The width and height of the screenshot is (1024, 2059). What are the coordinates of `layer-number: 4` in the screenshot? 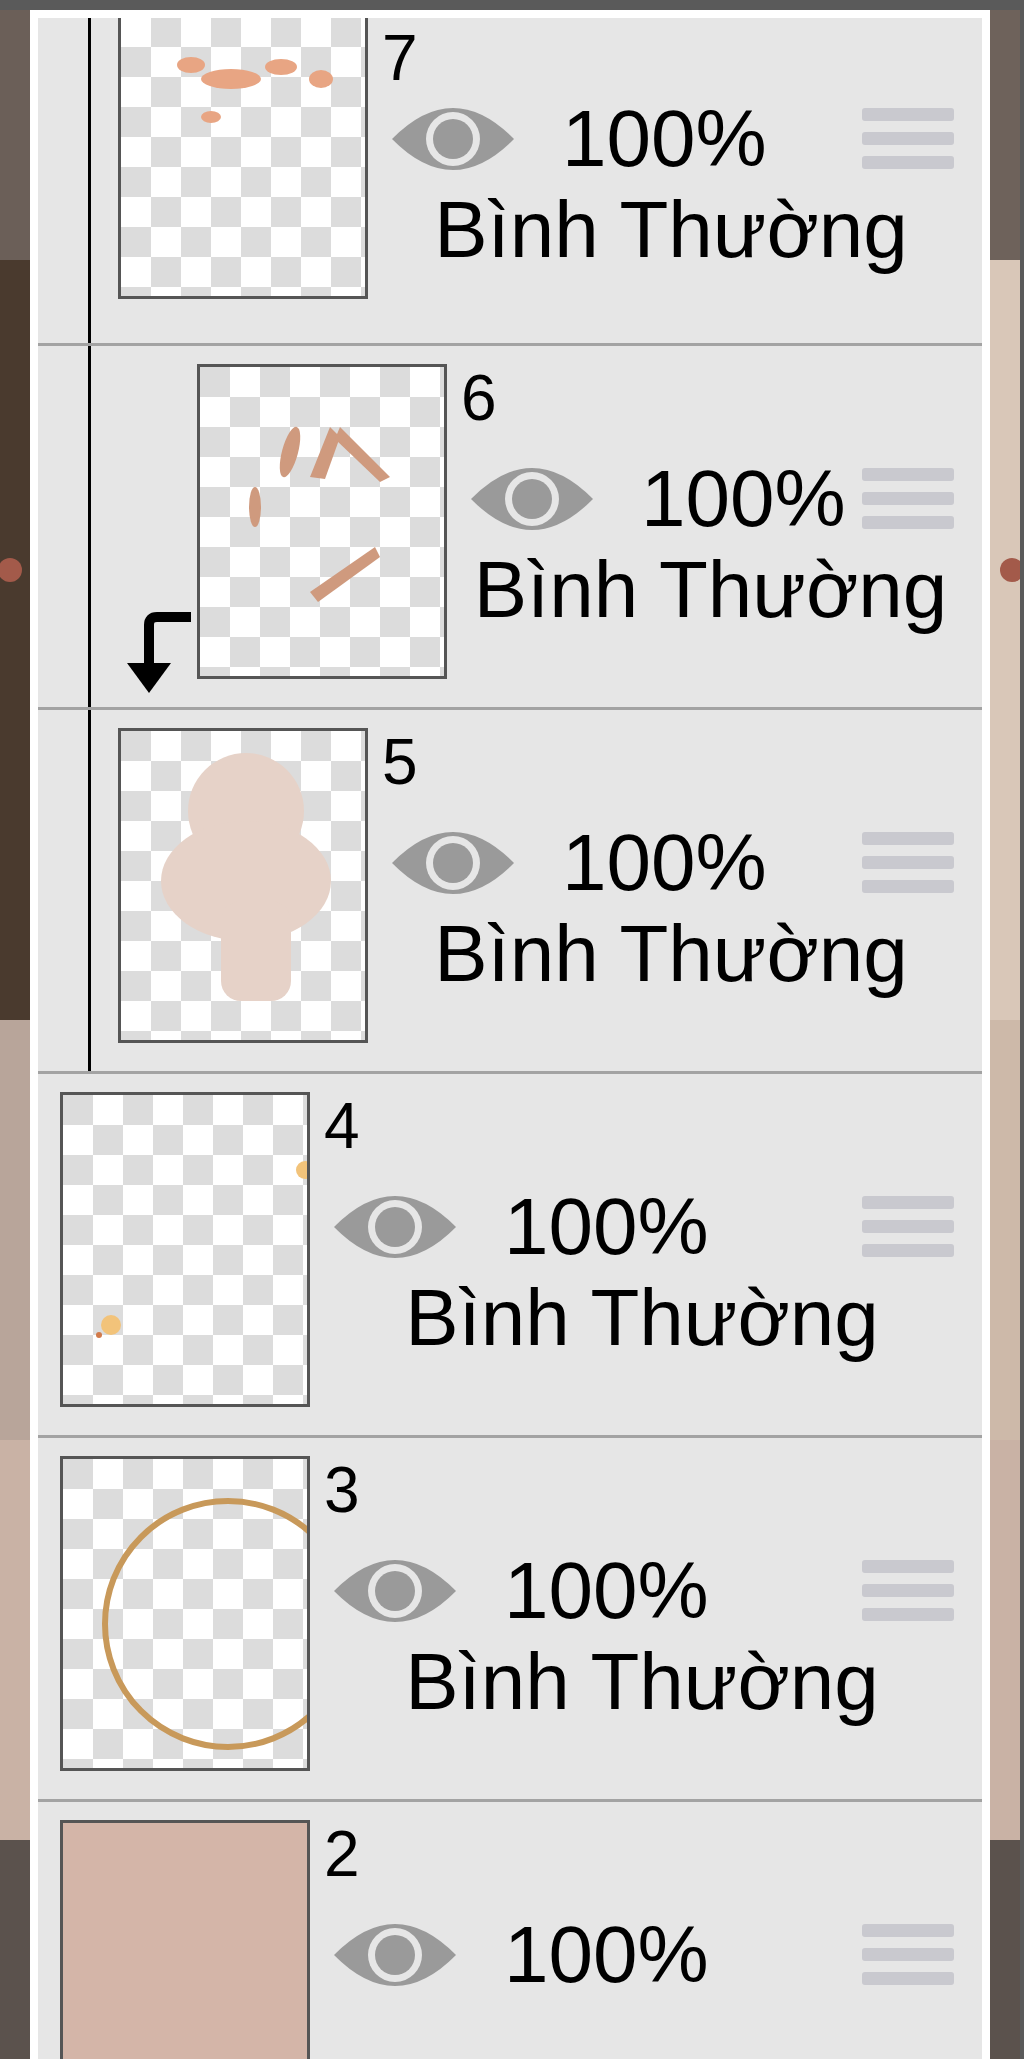 It's located at (342, 1126).